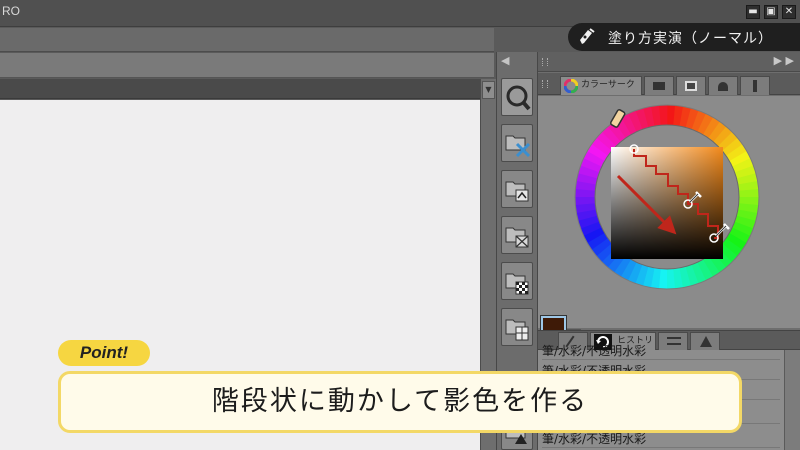 This screenshot has width=800, height=450. What do you see at coordinates (571, 86) in the screenshot?
I see `color-wheel-icon` at bounding box center [571, 86].